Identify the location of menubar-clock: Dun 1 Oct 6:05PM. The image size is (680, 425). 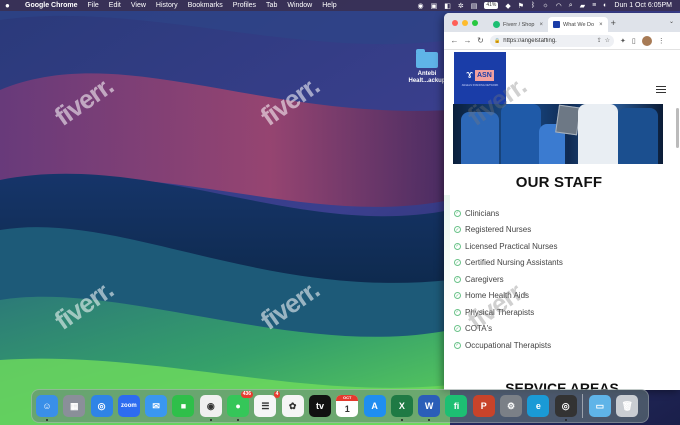
(643, 5).